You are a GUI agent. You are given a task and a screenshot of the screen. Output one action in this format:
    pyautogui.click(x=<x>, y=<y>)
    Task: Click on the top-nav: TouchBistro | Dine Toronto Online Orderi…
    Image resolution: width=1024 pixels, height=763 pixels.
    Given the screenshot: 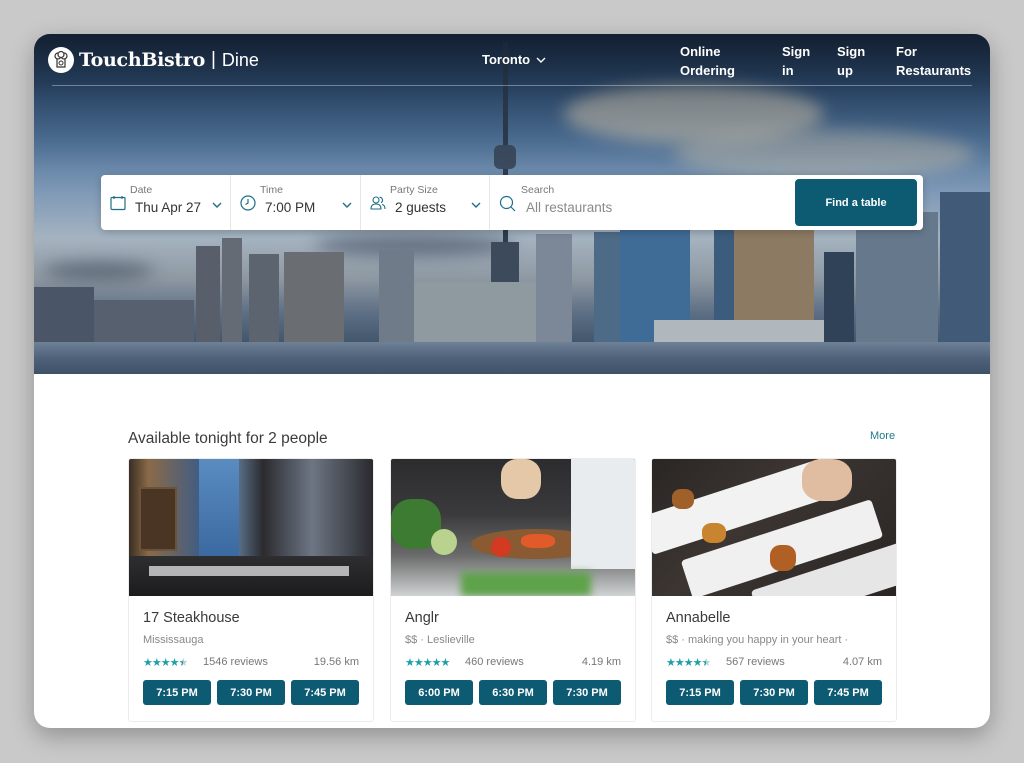 What is the action you would take?
    pyautogui.click(x=512, y=60)
    